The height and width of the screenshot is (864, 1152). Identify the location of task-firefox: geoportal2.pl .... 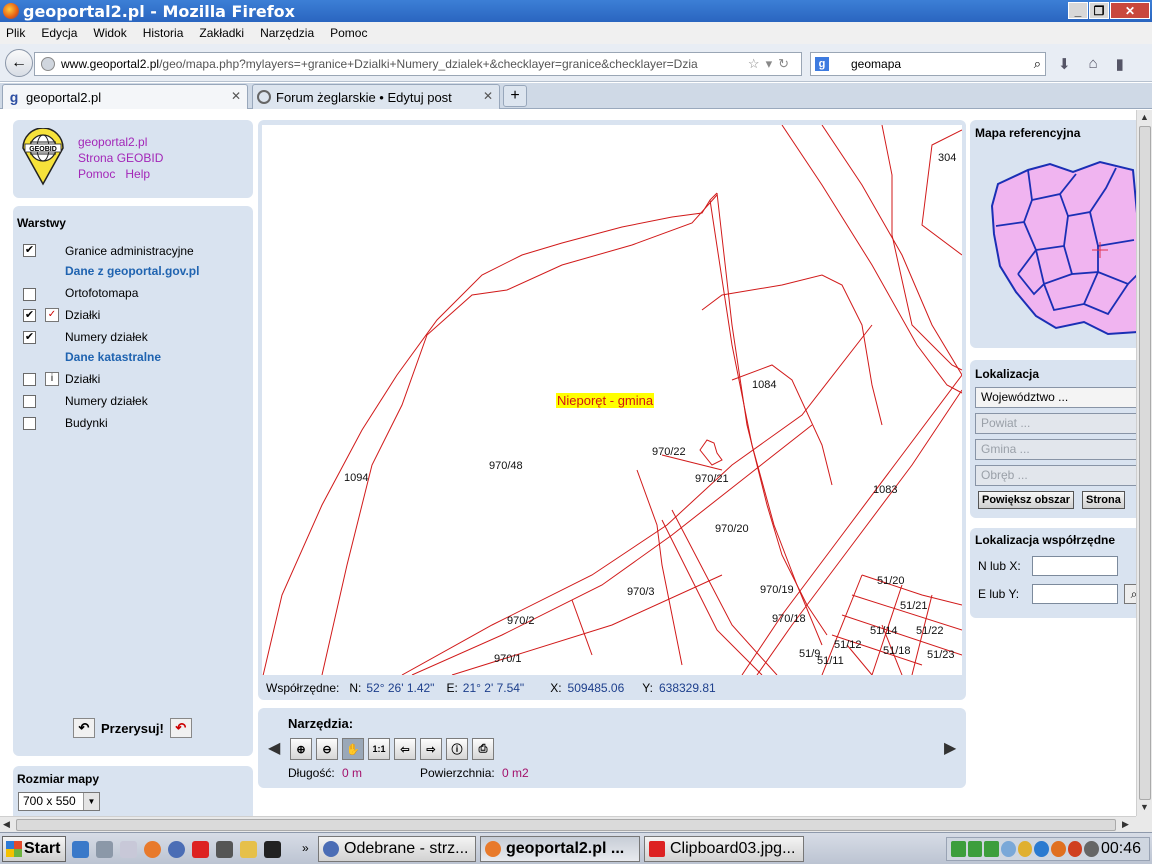
(560, 849).